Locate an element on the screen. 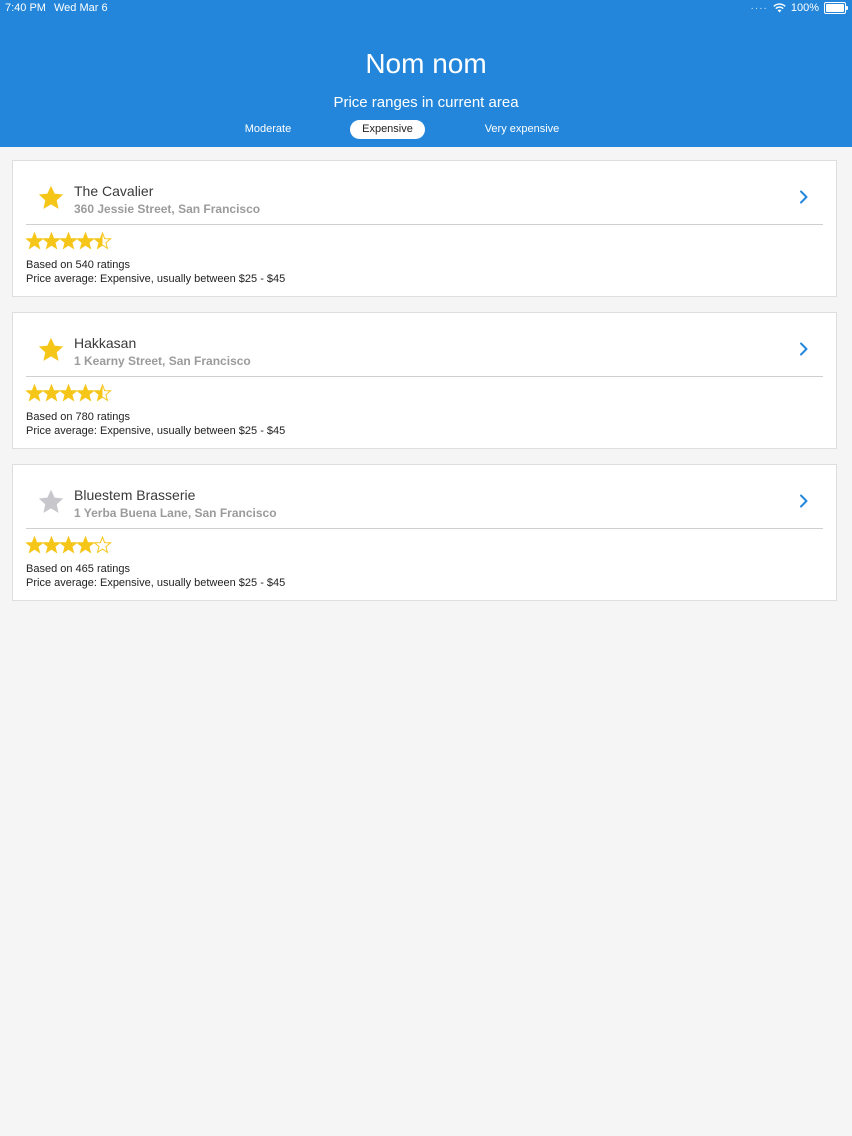 Image resolution: width=852 pixels, height=1136 pixels. rating-star-outline is located at coordinates (102, 545).